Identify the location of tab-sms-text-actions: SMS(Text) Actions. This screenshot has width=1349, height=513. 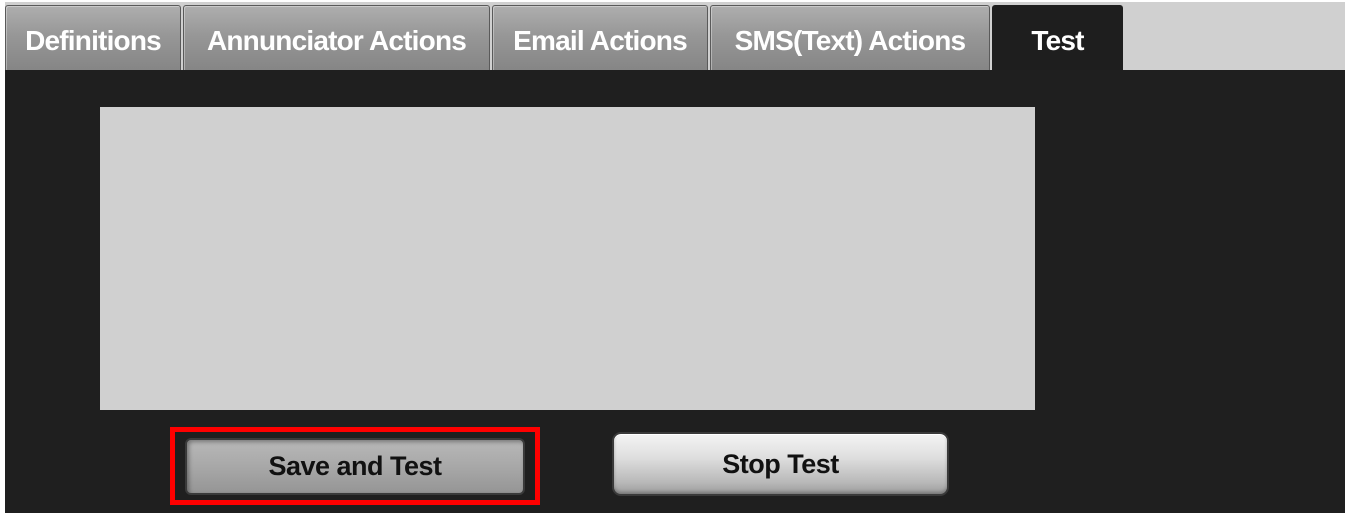
(850, 38).